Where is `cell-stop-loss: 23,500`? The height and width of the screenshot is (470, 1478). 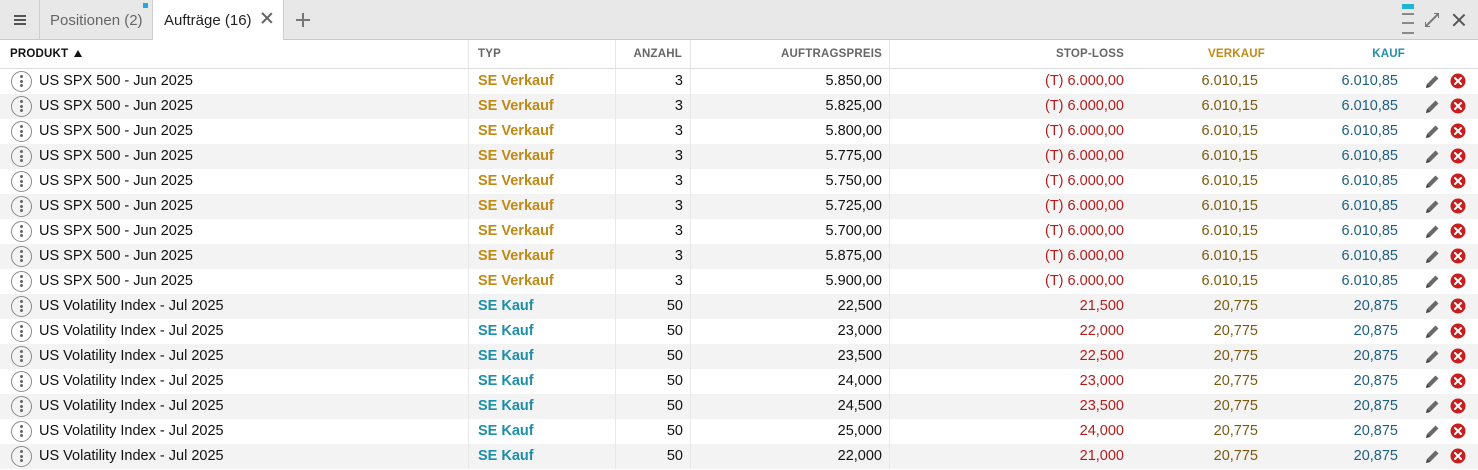
cell-stop-loss: 23,500 is located at coordinates (1010, 406).